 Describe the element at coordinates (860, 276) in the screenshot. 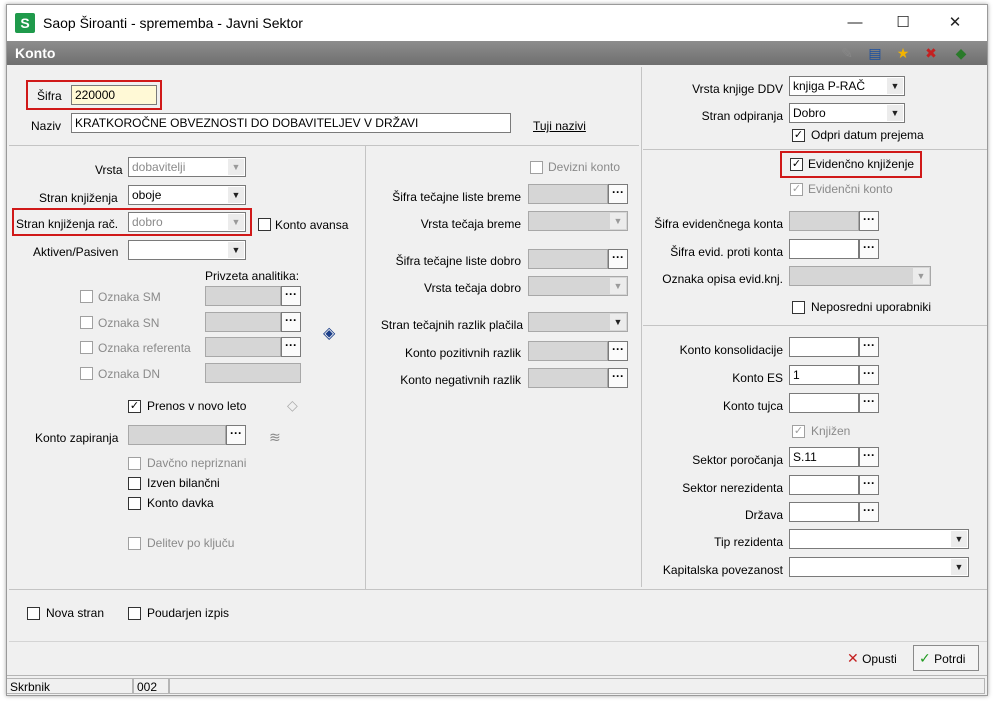

I see `oznaka-opisa-select: ▼` at that location.